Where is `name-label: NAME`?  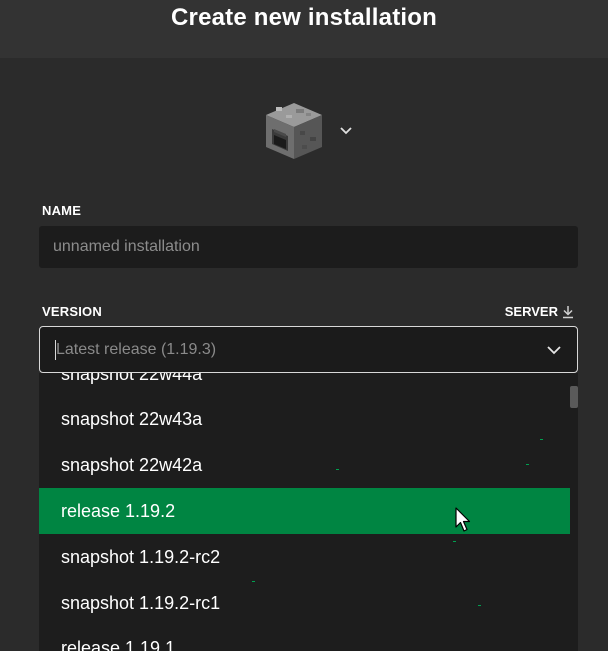 name-label: NAME is located at coordinates (62, 210).